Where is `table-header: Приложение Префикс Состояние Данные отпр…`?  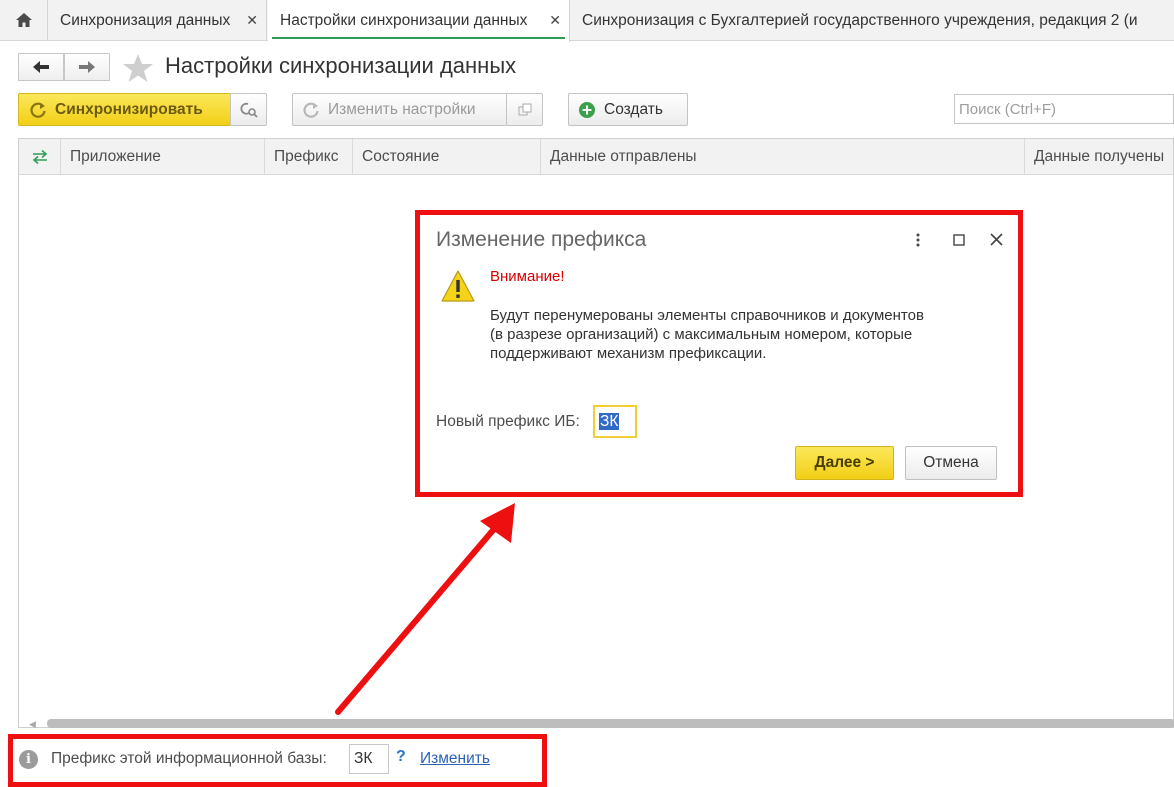
table-header: Приложение Префикс Состояние Данные отпр… is located at coordinates (596, 157).